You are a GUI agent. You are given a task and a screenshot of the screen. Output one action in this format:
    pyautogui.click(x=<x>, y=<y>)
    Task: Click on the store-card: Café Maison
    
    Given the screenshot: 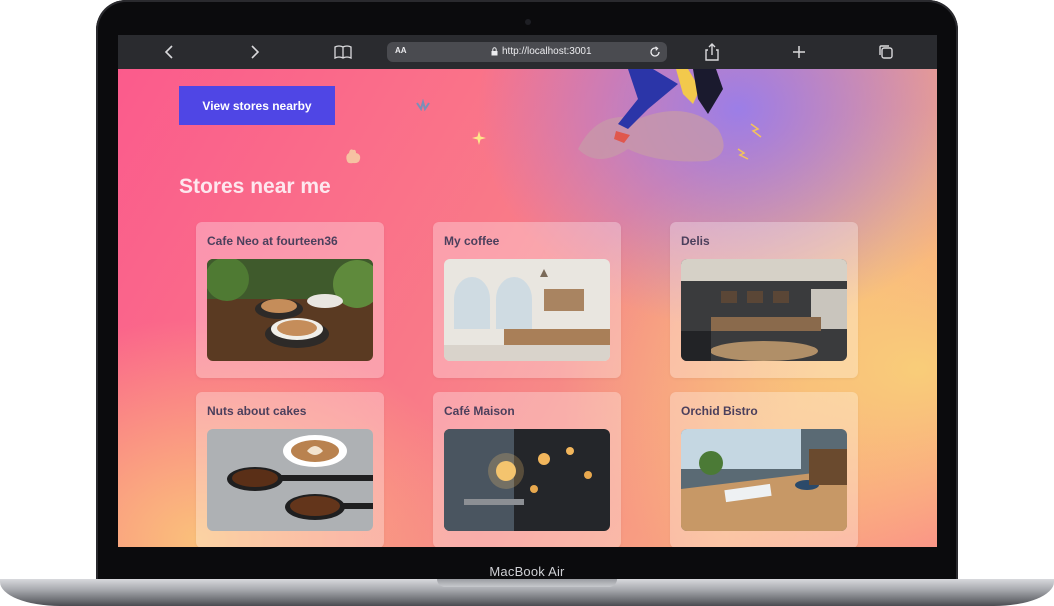 What is the action you would take?
    pyautogui.click(x=527, y=469)
    